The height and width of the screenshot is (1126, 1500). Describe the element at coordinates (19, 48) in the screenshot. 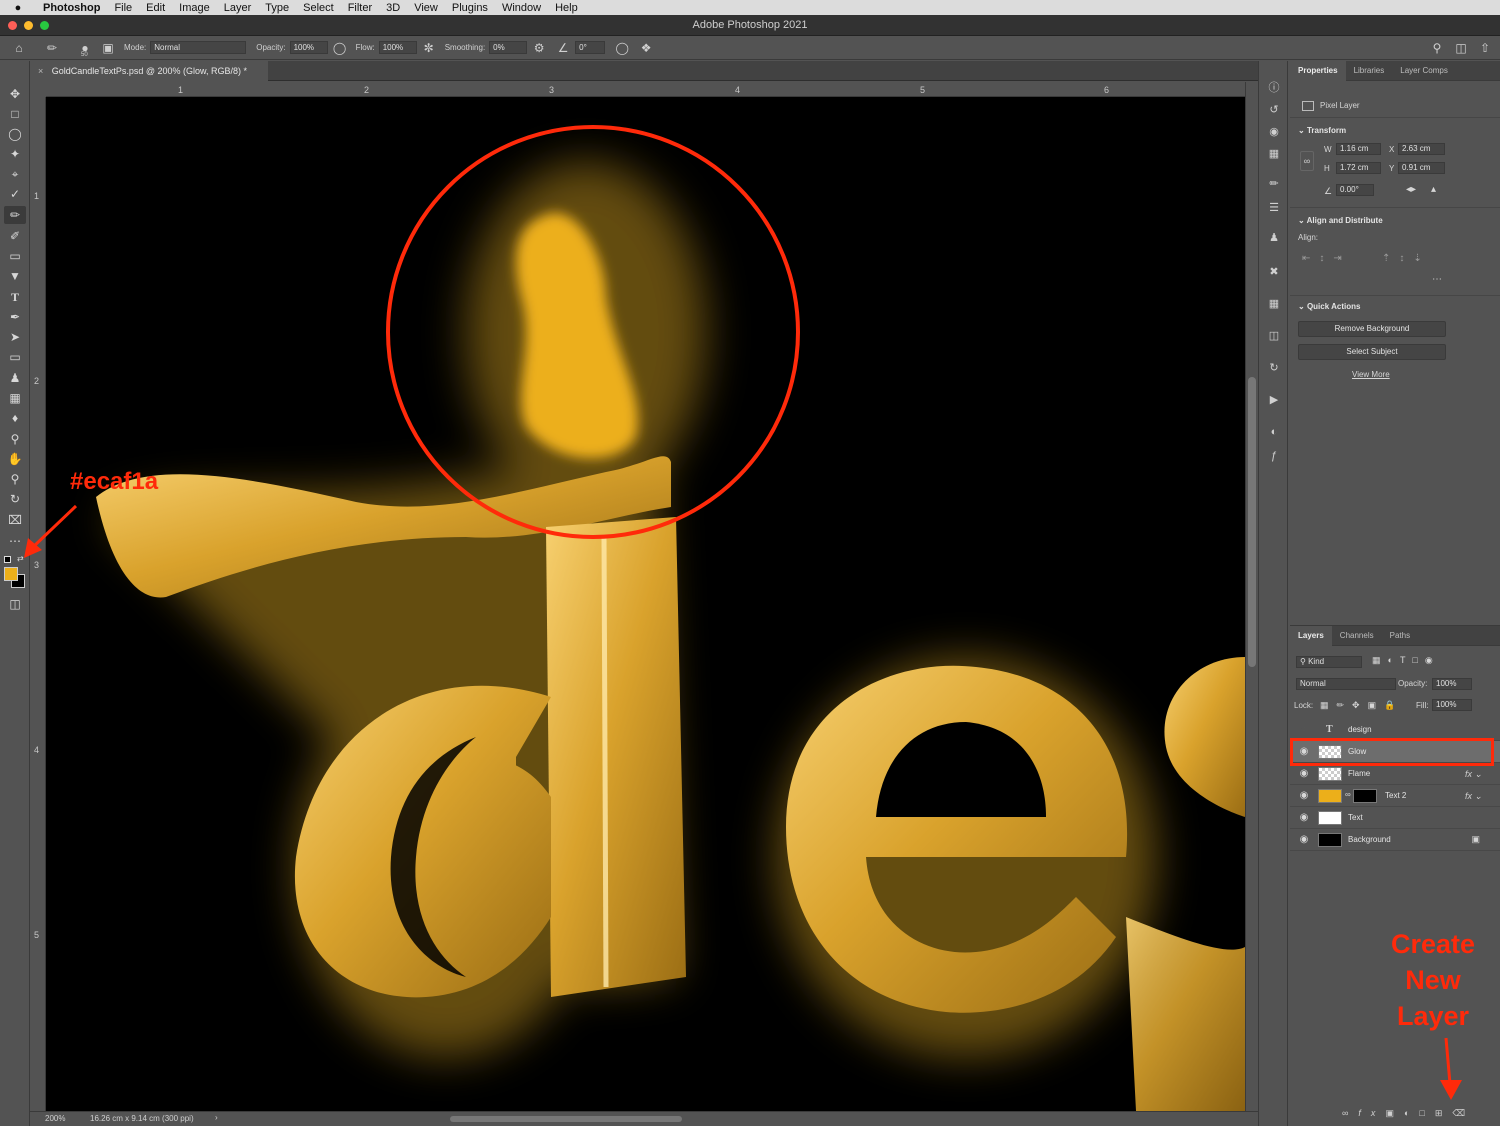

I see `home-icon: ⌂` at that location.